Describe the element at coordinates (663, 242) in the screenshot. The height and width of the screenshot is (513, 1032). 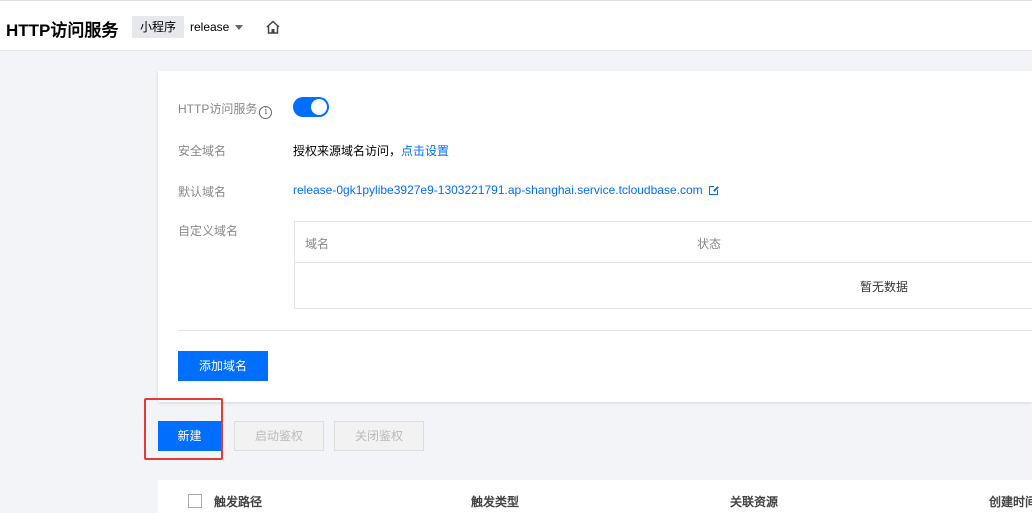
I see `table-header: 域名 状态` at that location.